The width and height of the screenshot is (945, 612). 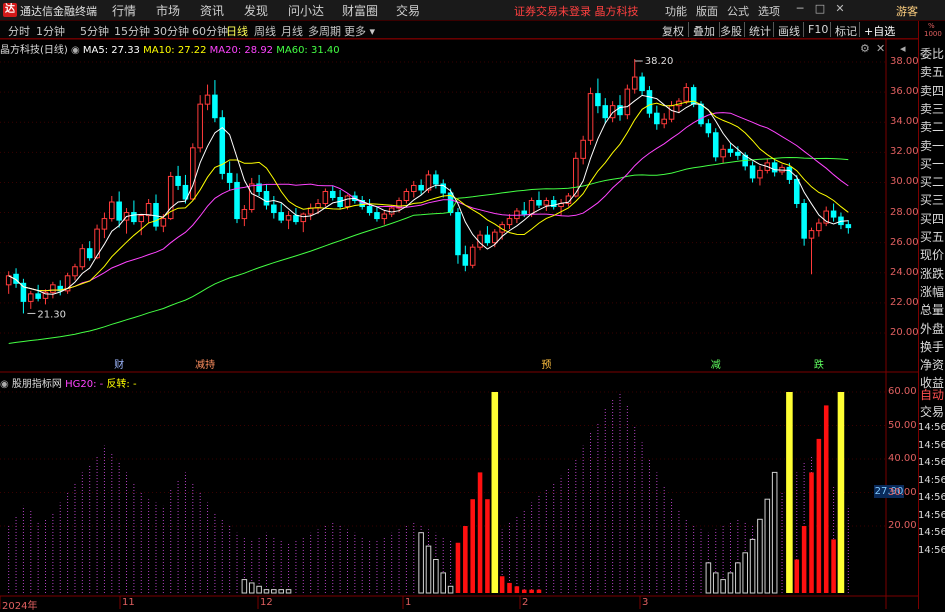 What do you see at coordinates (932, 309) in the screenshot?
I see `side-label: 总量` at bounding box center [932, 309].